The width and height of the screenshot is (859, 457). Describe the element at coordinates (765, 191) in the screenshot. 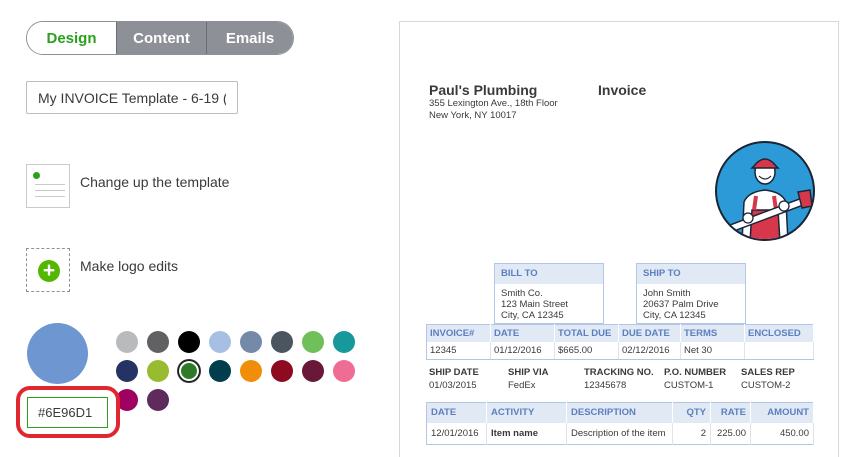

I see `plumber-logo-icon` at that location.